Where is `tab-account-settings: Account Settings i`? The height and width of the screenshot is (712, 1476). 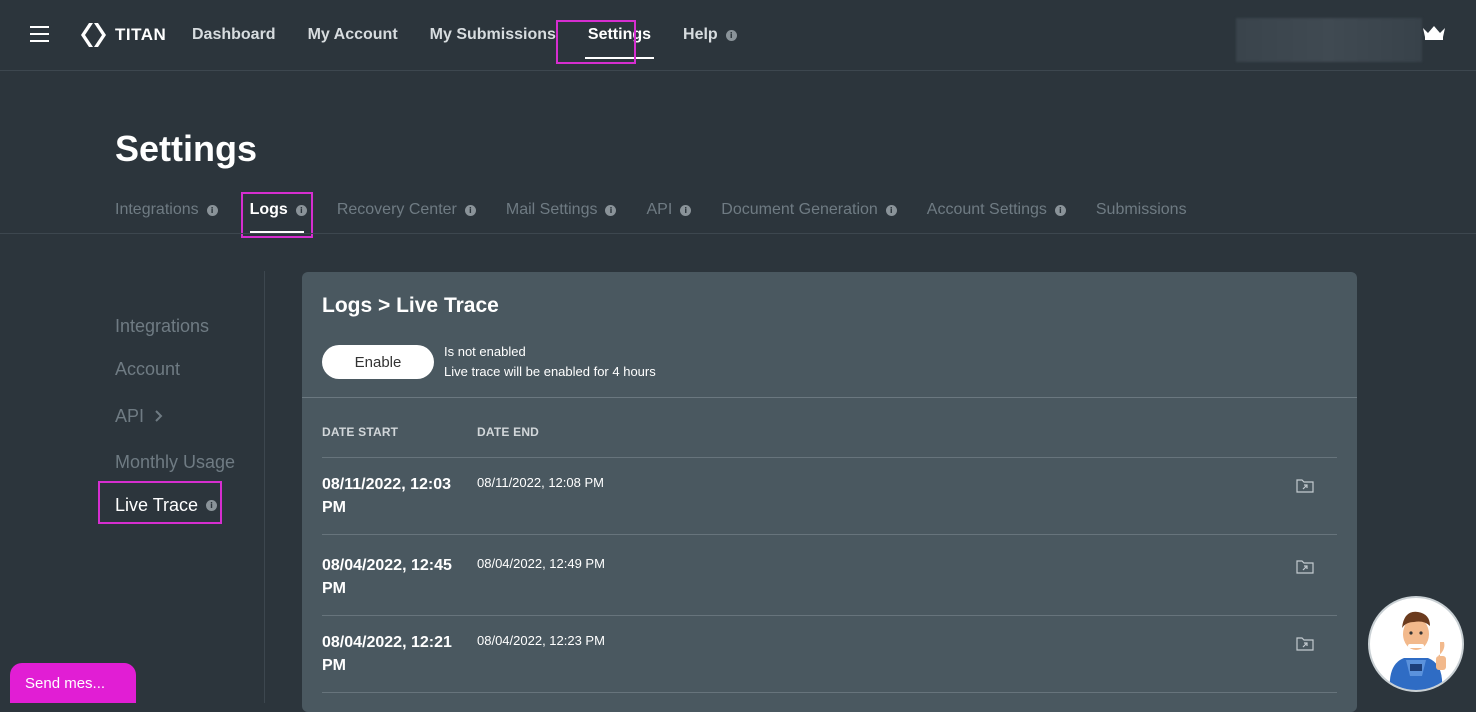 tab-account-settings: Account Settings i is located at coordinates (996, 204).